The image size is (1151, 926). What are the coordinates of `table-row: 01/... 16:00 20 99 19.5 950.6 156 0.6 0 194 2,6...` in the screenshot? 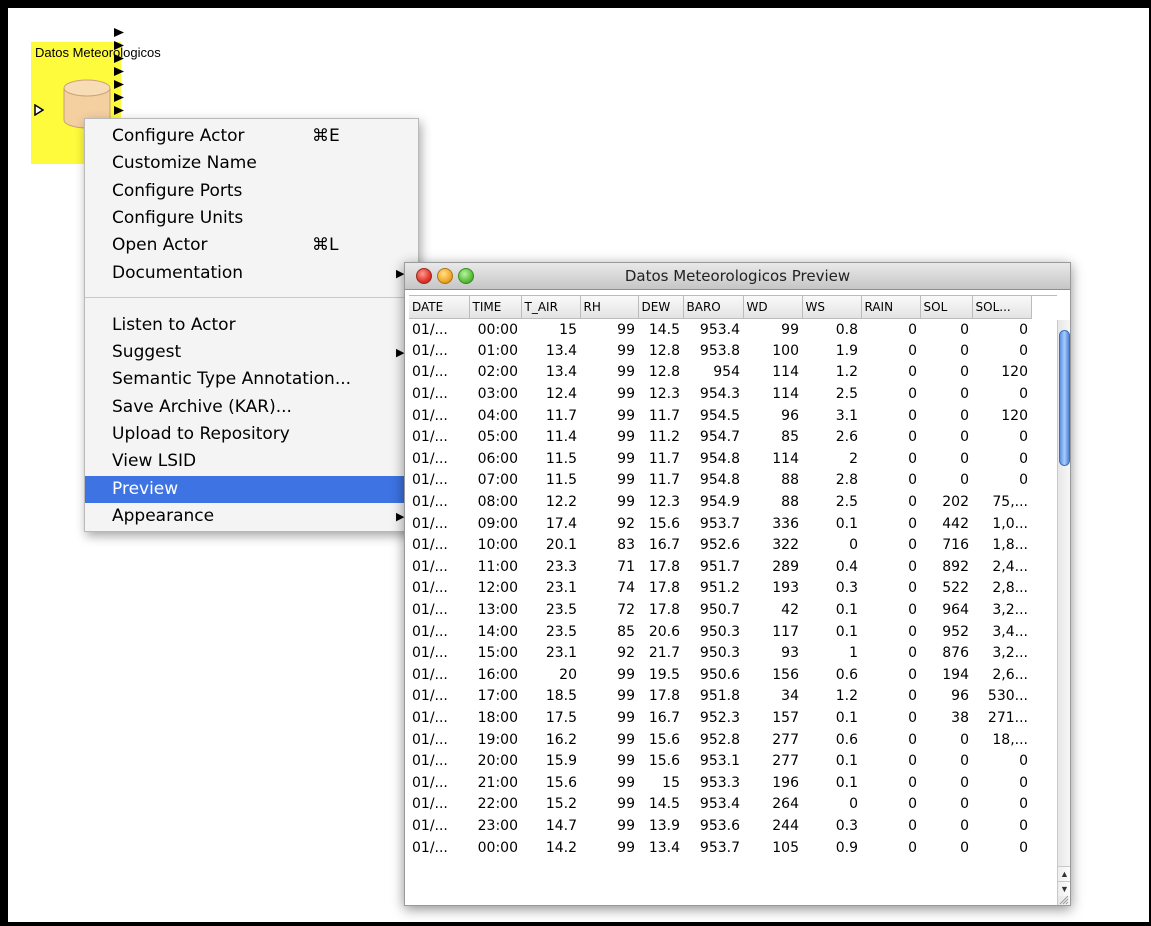 It's located at (720, 675).